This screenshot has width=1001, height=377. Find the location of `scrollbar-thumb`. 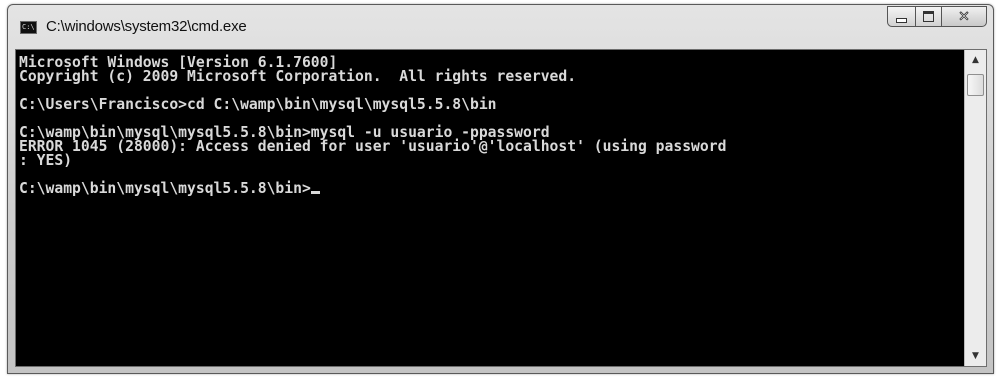

scrollbar-thumb is located at coordinates (975, 85).